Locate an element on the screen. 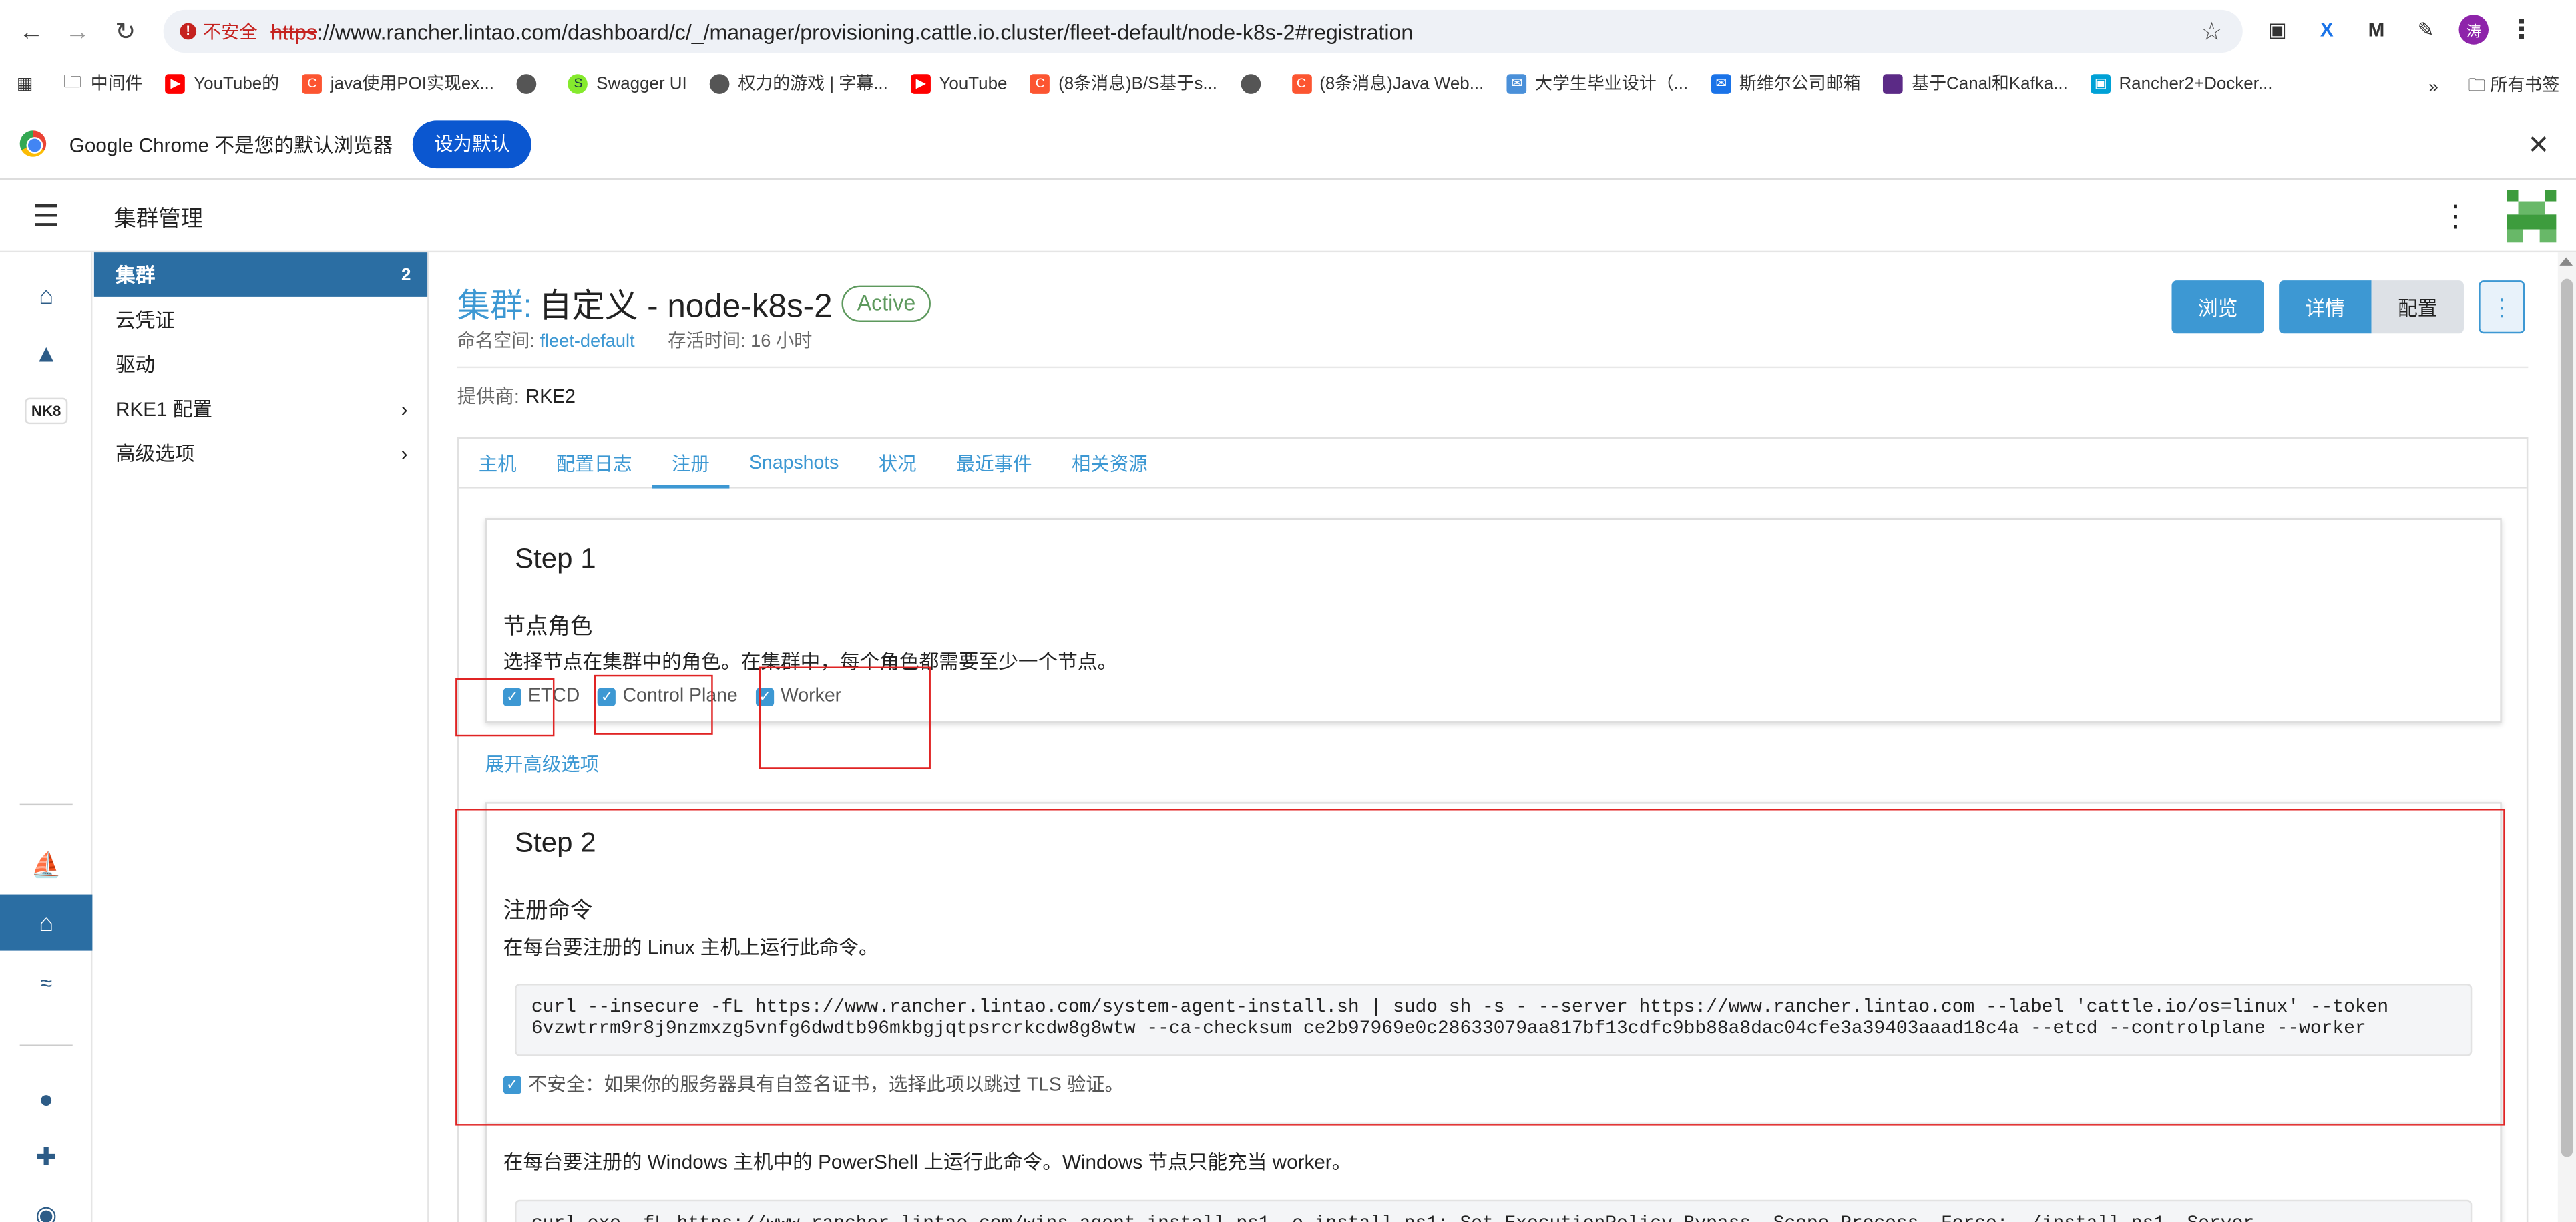  config-button: 配置 is located at coordinates (2417, 307).